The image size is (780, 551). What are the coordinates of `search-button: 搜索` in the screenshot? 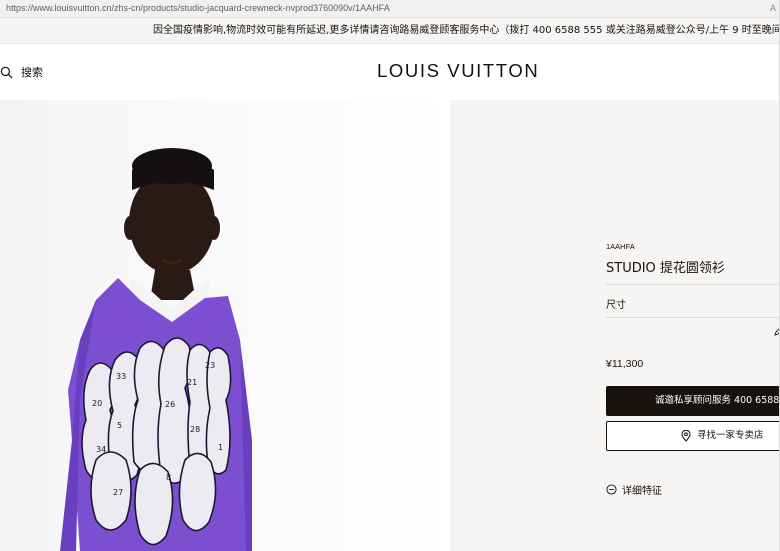 It's located at (21, 72).